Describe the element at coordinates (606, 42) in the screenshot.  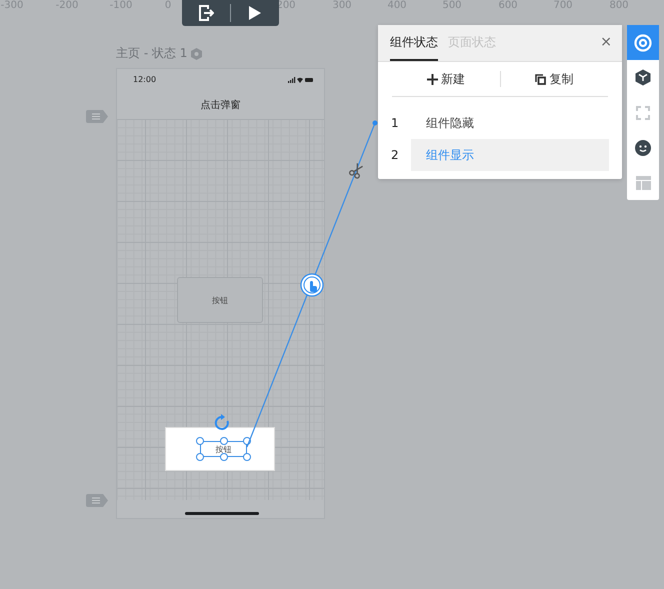
I see `close-button: ×` at that location.